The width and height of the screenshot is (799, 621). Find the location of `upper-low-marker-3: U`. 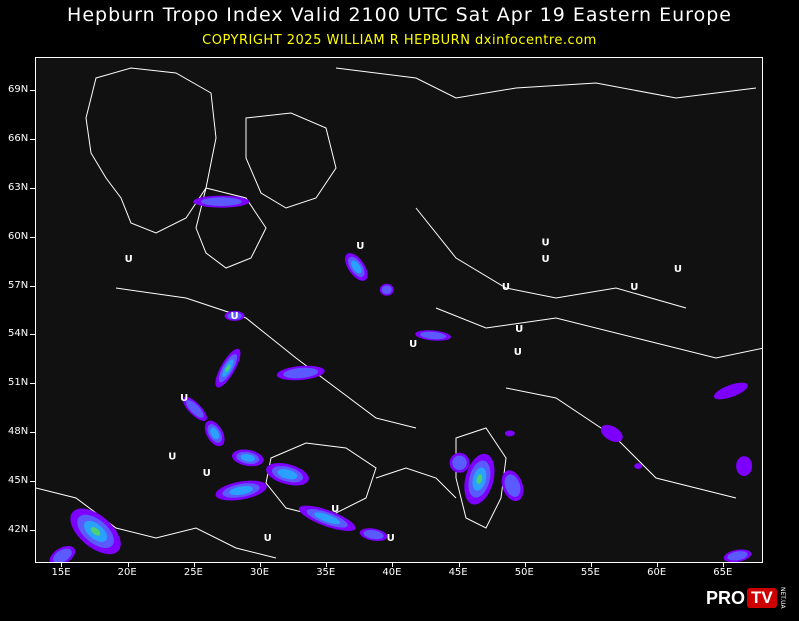

upper-low-marker-3: U is located at coordinates (546, 243).